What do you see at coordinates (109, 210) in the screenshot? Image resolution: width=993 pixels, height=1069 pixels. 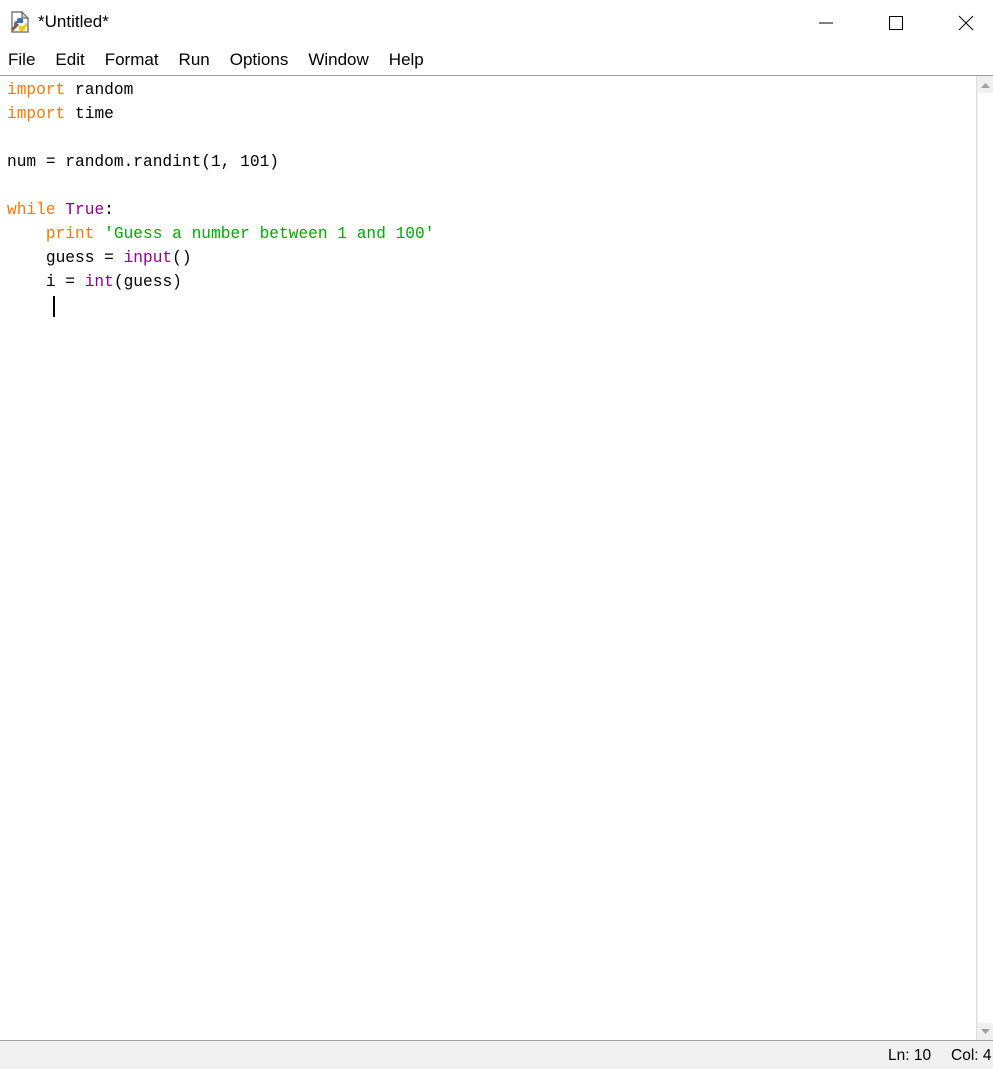 I see `code-token: :` at bounding box center [109, 210].